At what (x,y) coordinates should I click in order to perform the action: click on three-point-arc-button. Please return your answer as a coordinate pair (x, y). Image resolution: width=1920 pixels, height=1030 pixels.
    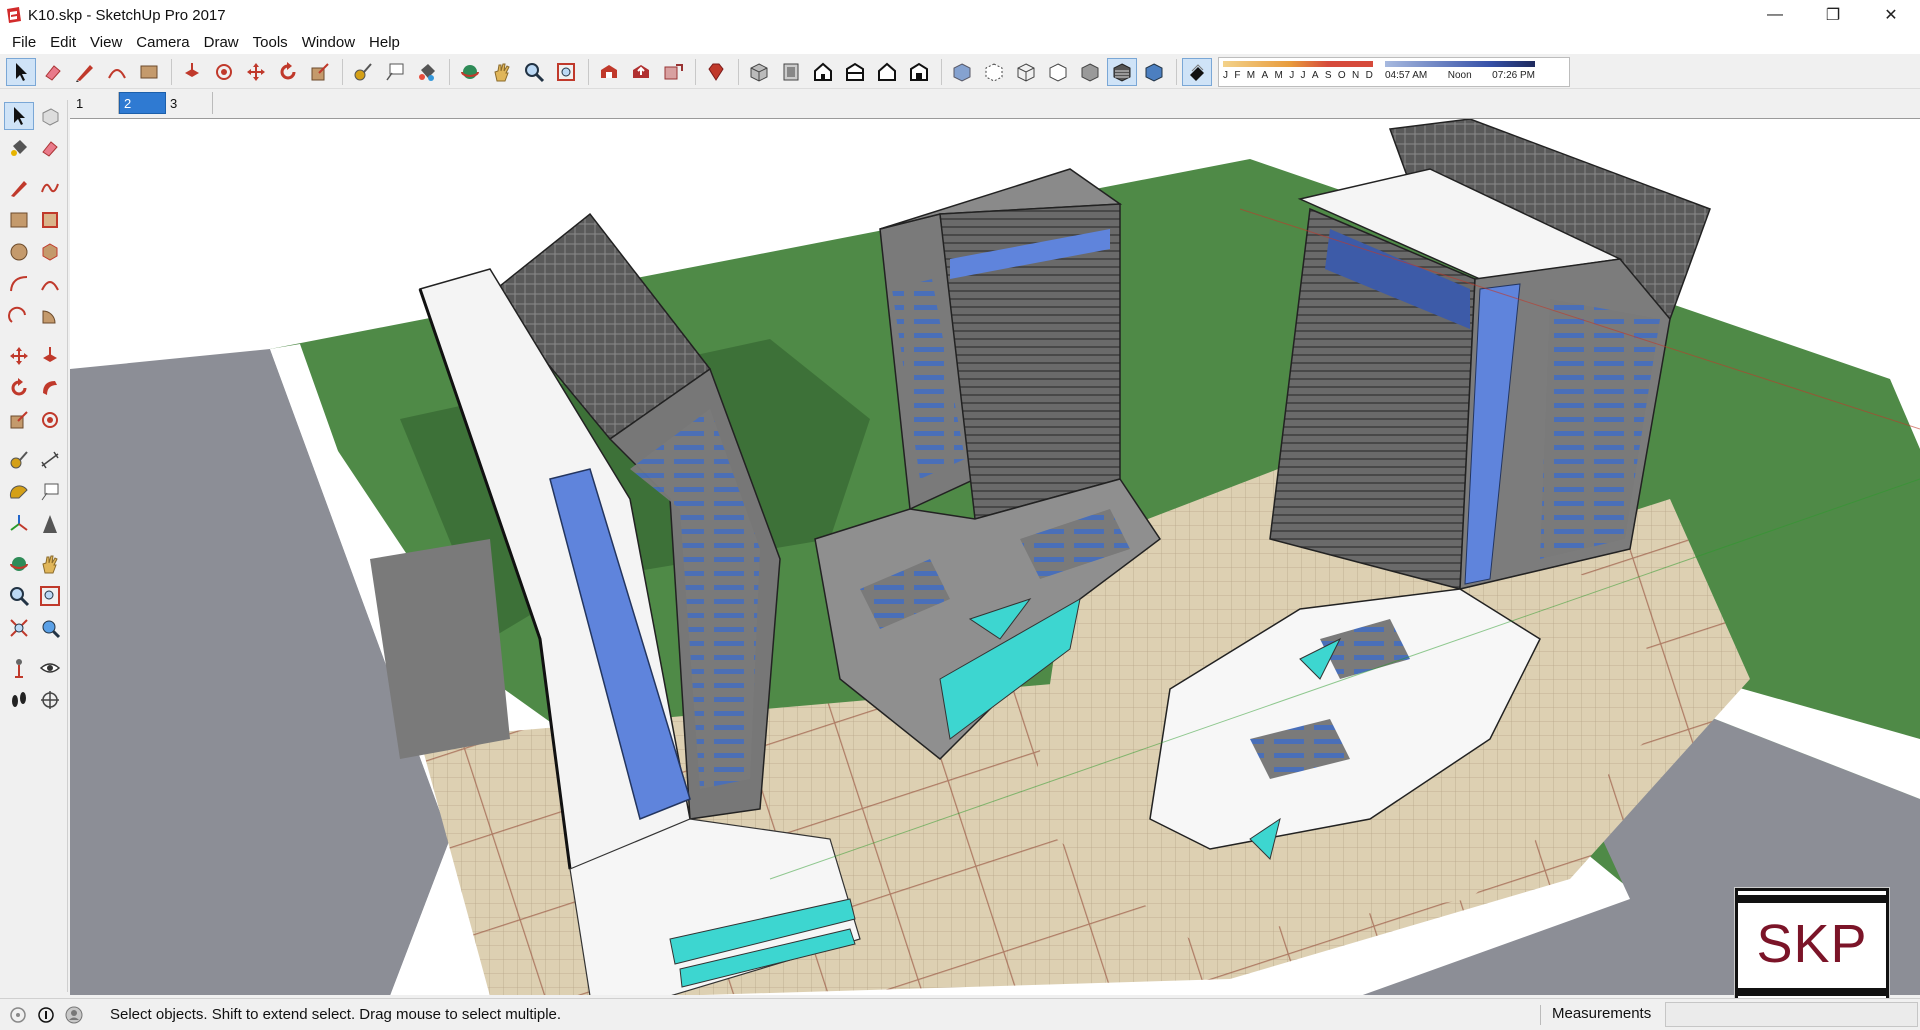
    Looking at the image, I should click on (19, 316).